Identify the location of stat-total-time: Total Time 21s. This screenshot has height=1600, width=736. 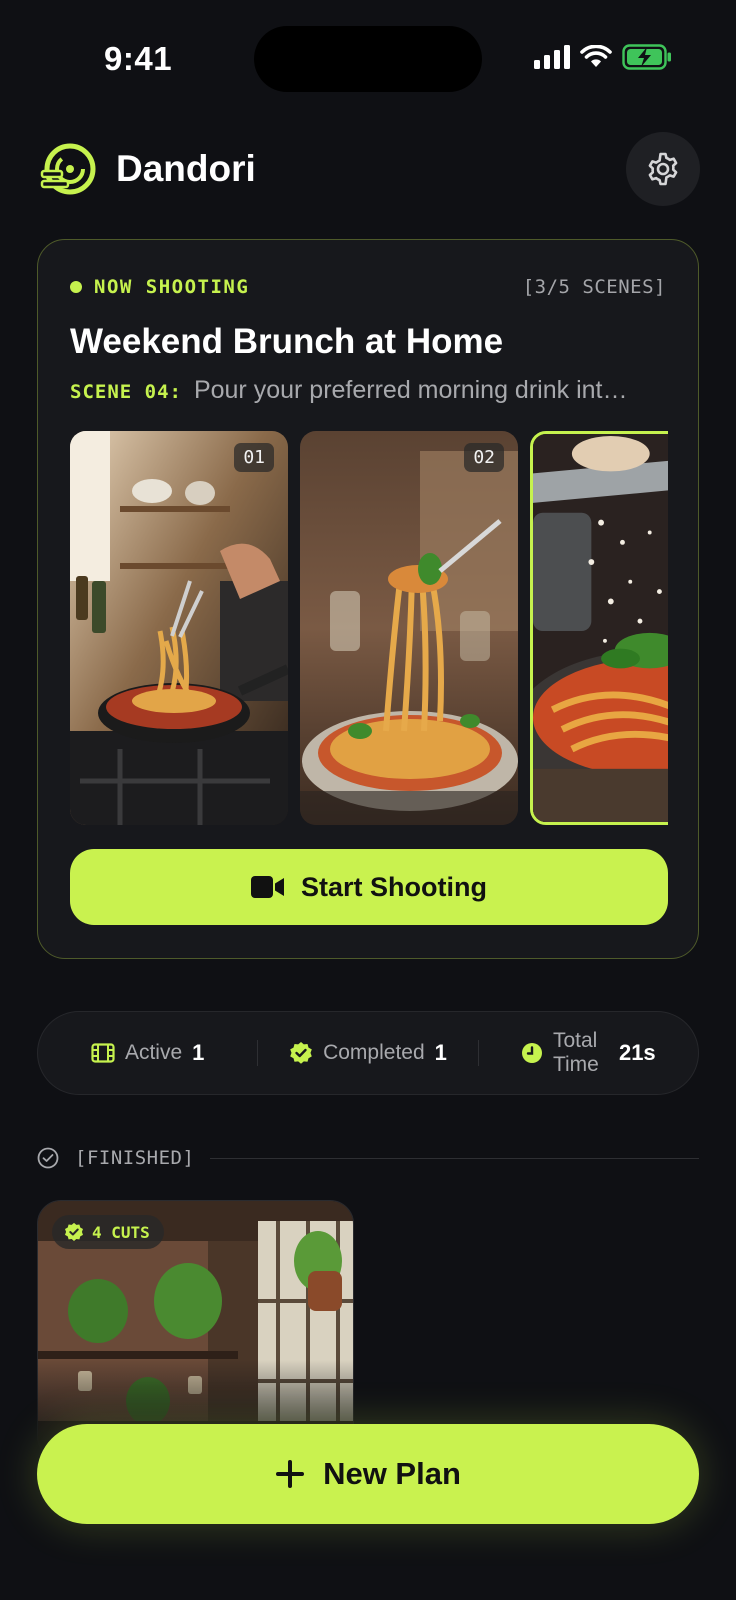
(588, 1053).